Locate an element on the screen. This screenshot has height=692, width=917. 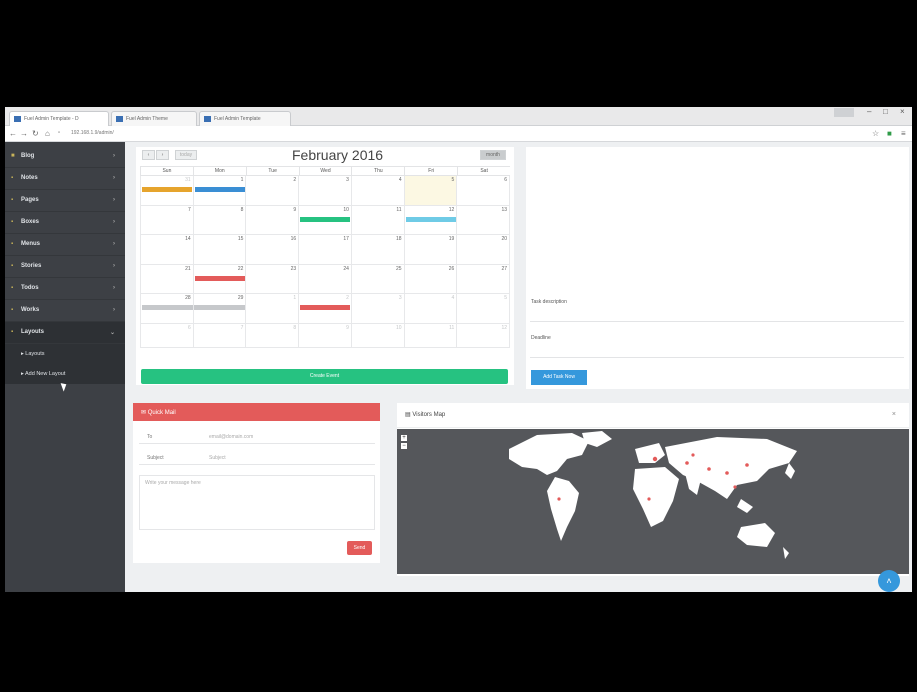
home-icon: ⌂ is located at coordinates (47, 133).